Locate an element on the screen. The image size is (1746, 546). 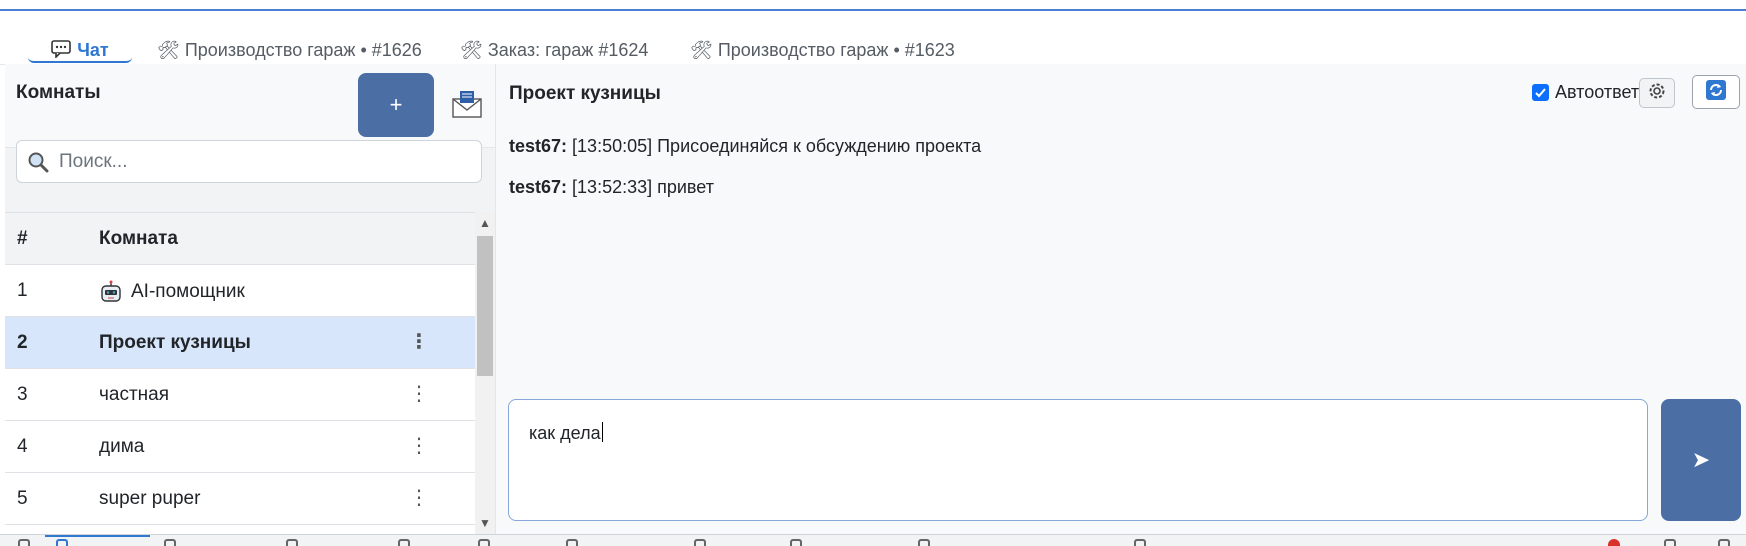
table-header: # Комната is located at coordinates (240, 239).